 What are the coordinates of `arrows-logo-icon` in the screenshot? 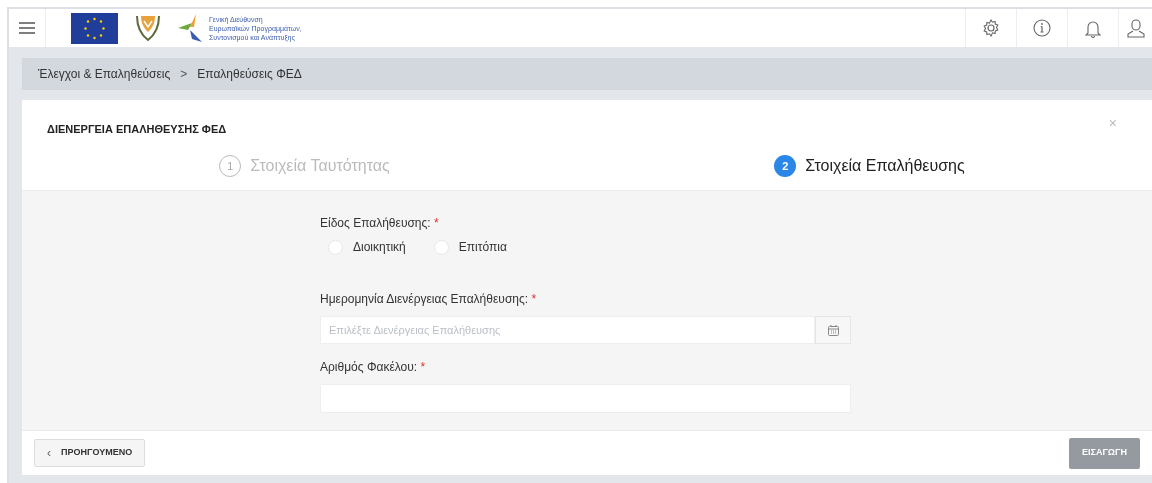 It's located at (191, 28).